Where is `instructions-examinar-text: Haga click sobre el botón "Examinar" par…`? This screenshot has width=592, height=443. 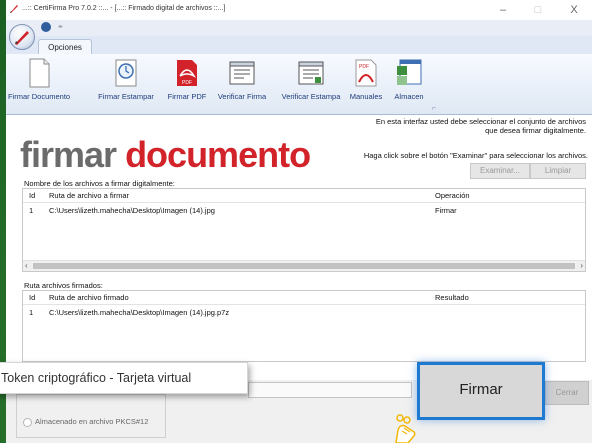 instructions-examinar-text: Haga click sobre el botón "Examinar" par… is located at coordinates (475, 155).